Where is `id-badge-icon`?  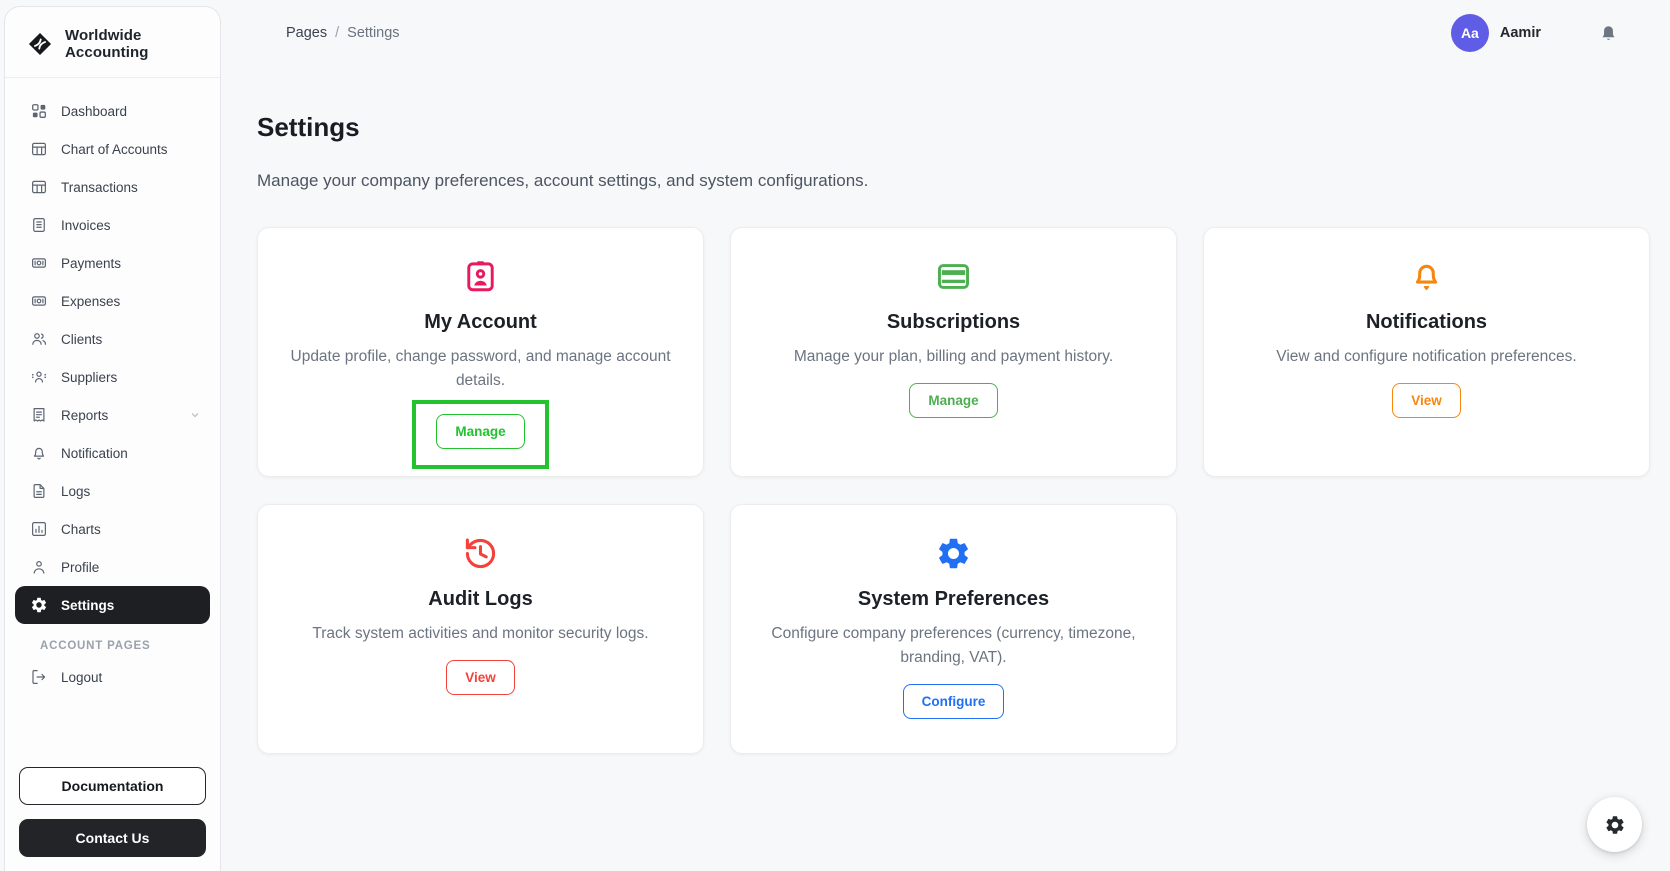
id-badge-icon is located at coordinates (480, 276).